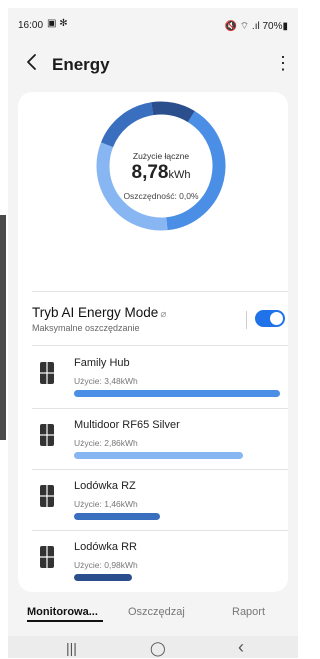  I want to click on leaf-icon: ⌀, so click(163, 314).